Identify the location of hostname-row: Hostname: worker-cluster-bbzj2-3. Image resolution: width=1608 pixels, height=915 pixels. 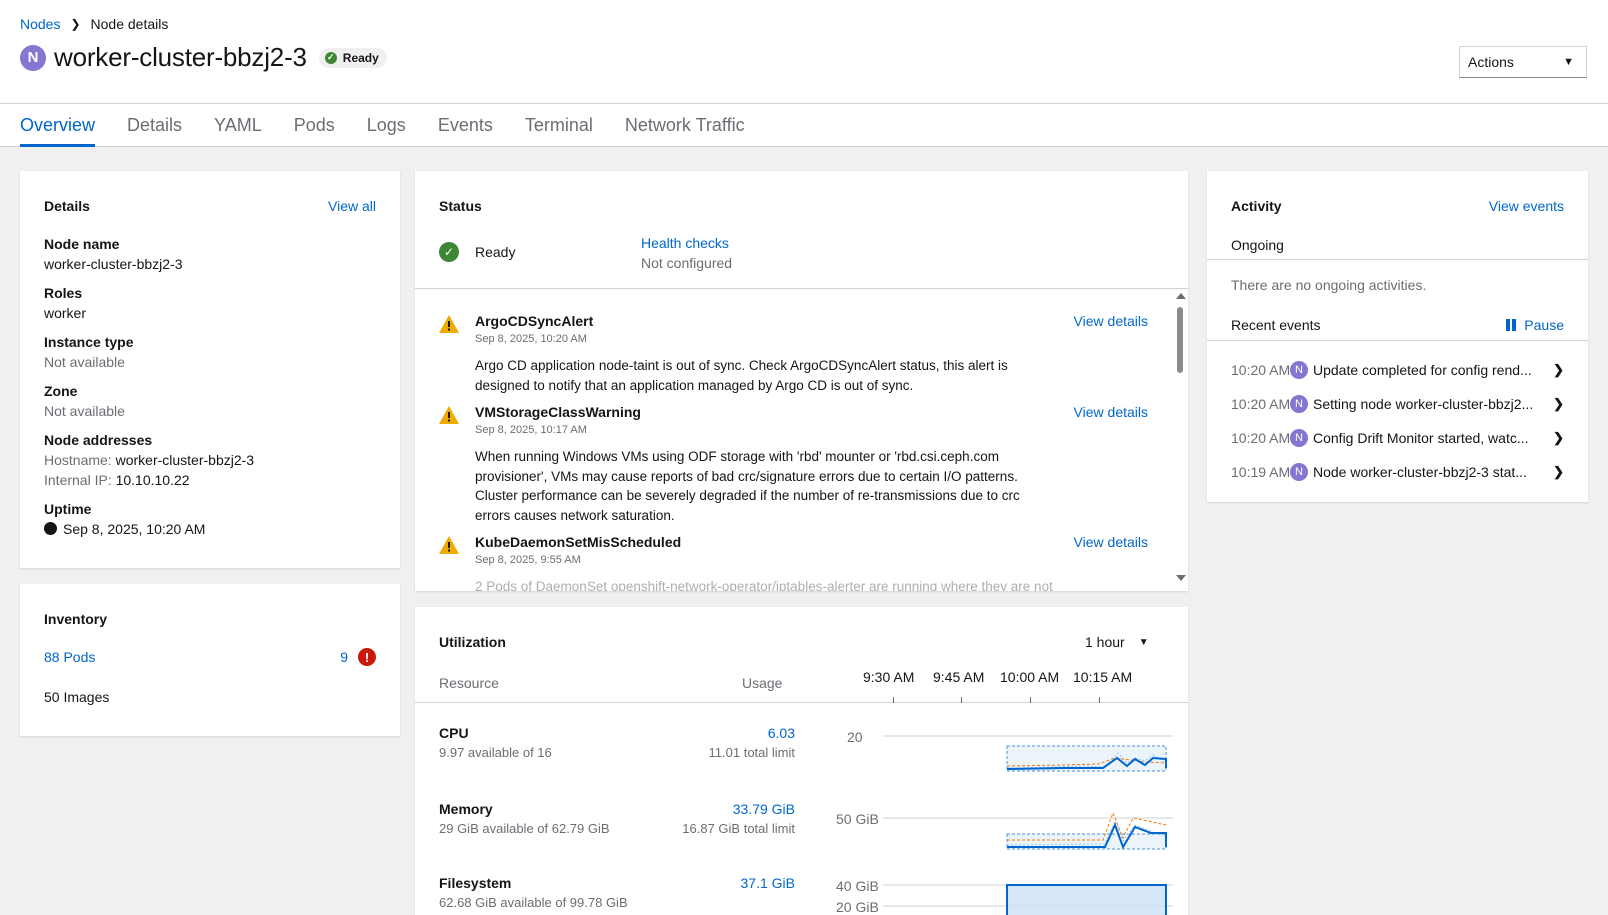
(149, 460).